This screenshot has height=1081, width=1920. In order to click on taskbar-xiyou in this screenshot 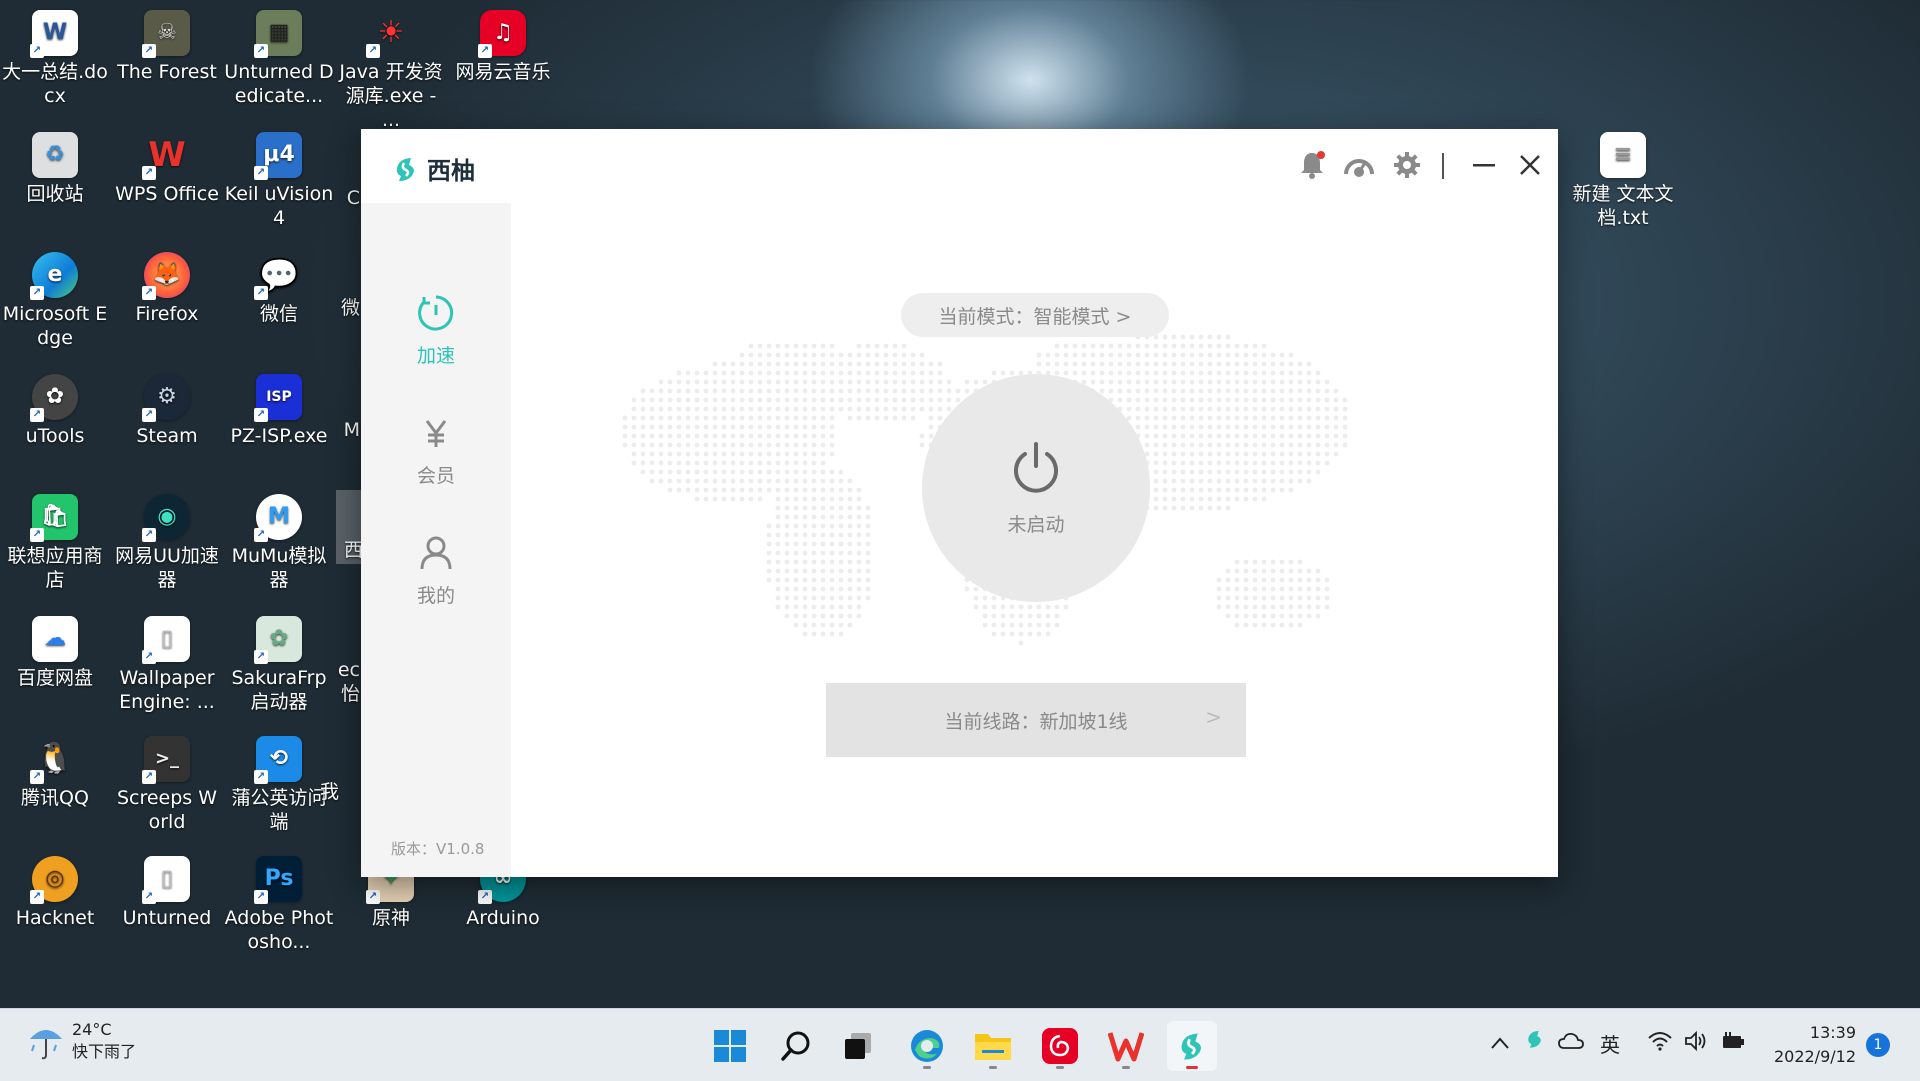, I will do `click(1192, 1046)`.